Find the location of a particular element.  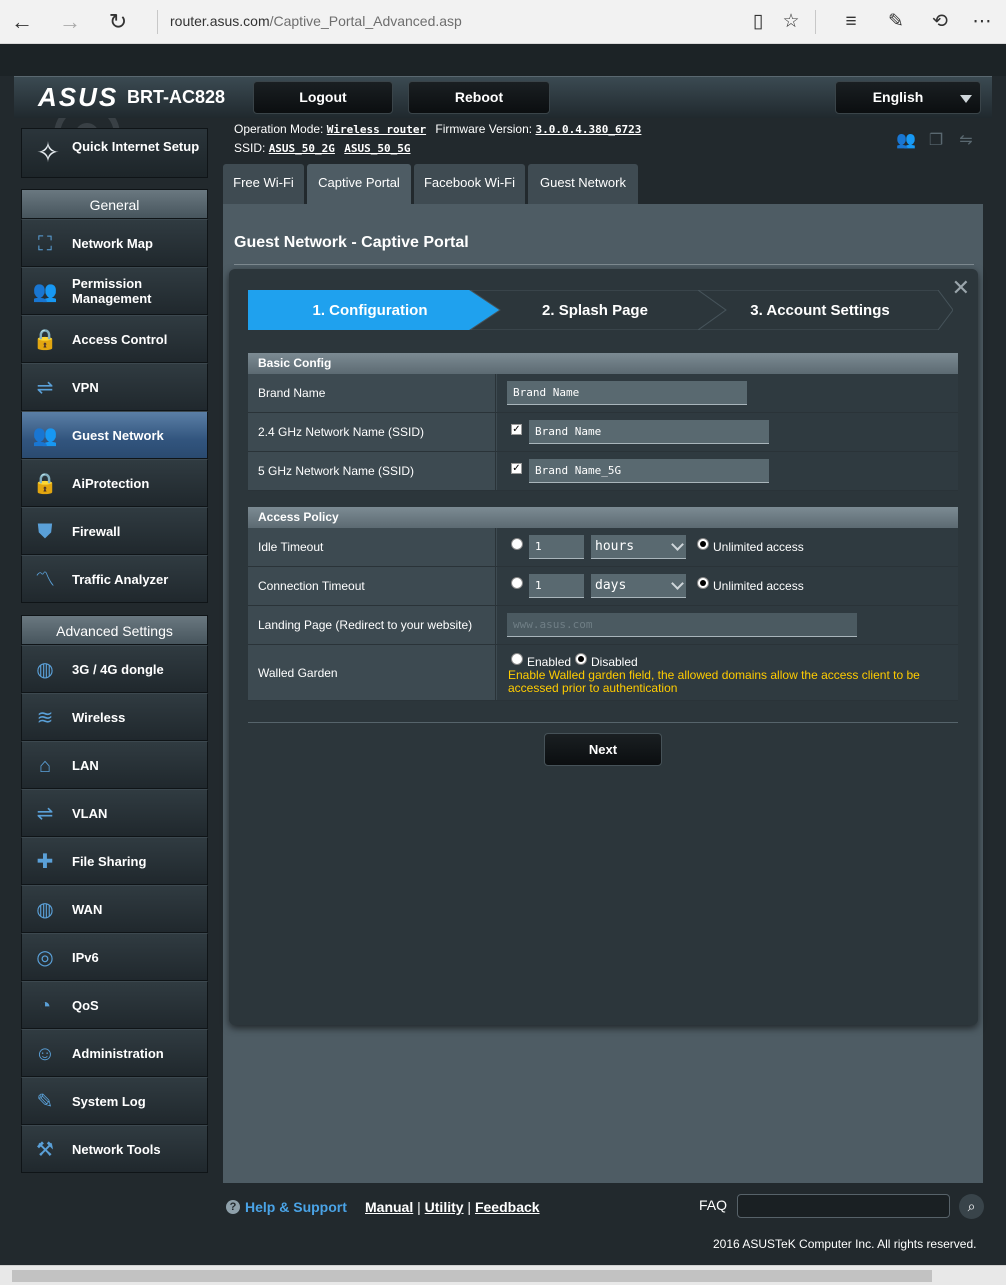

log-icon: ✎ is located at coordinates (45, 1102).